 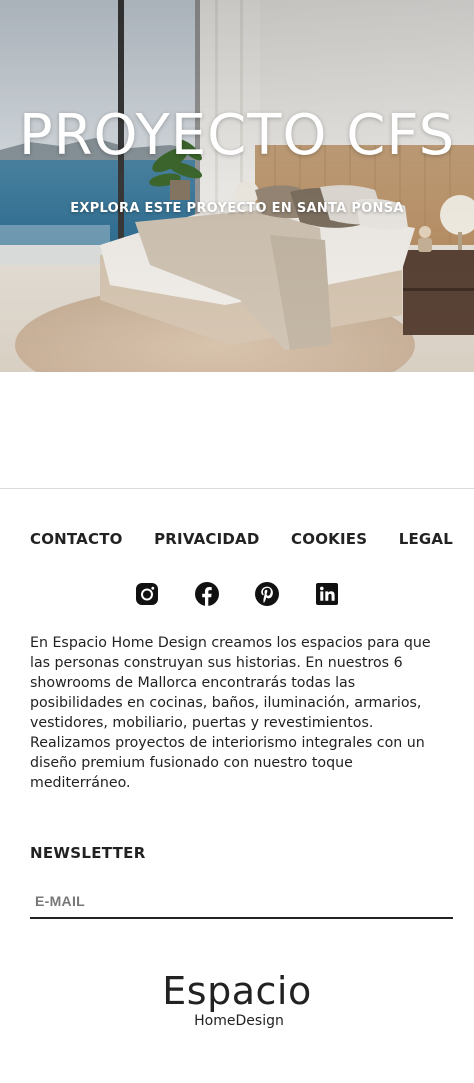 I want to click on logo-subtitle: HomeDesign, so click(x=239, y=1021).